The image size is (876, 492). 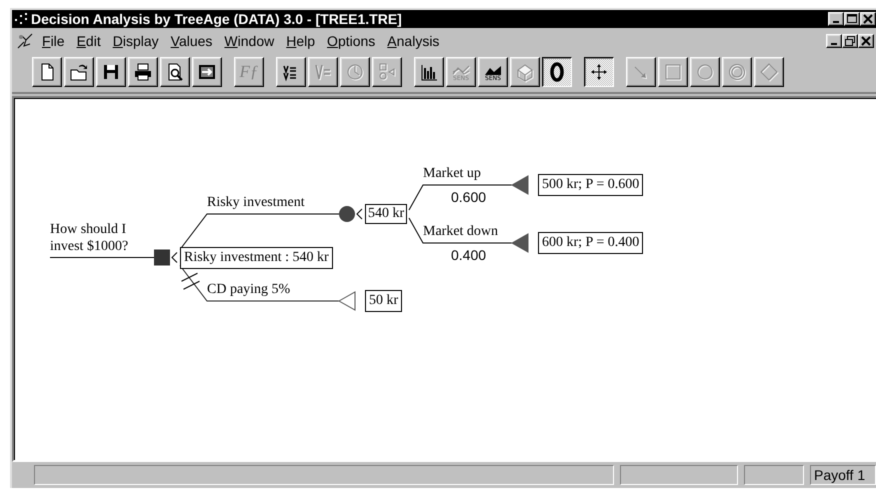 What do you see at coordinates (386, 214) in the screenshot?
I see `expected-value-box: 540 kr` at bounding box center [386, 214].